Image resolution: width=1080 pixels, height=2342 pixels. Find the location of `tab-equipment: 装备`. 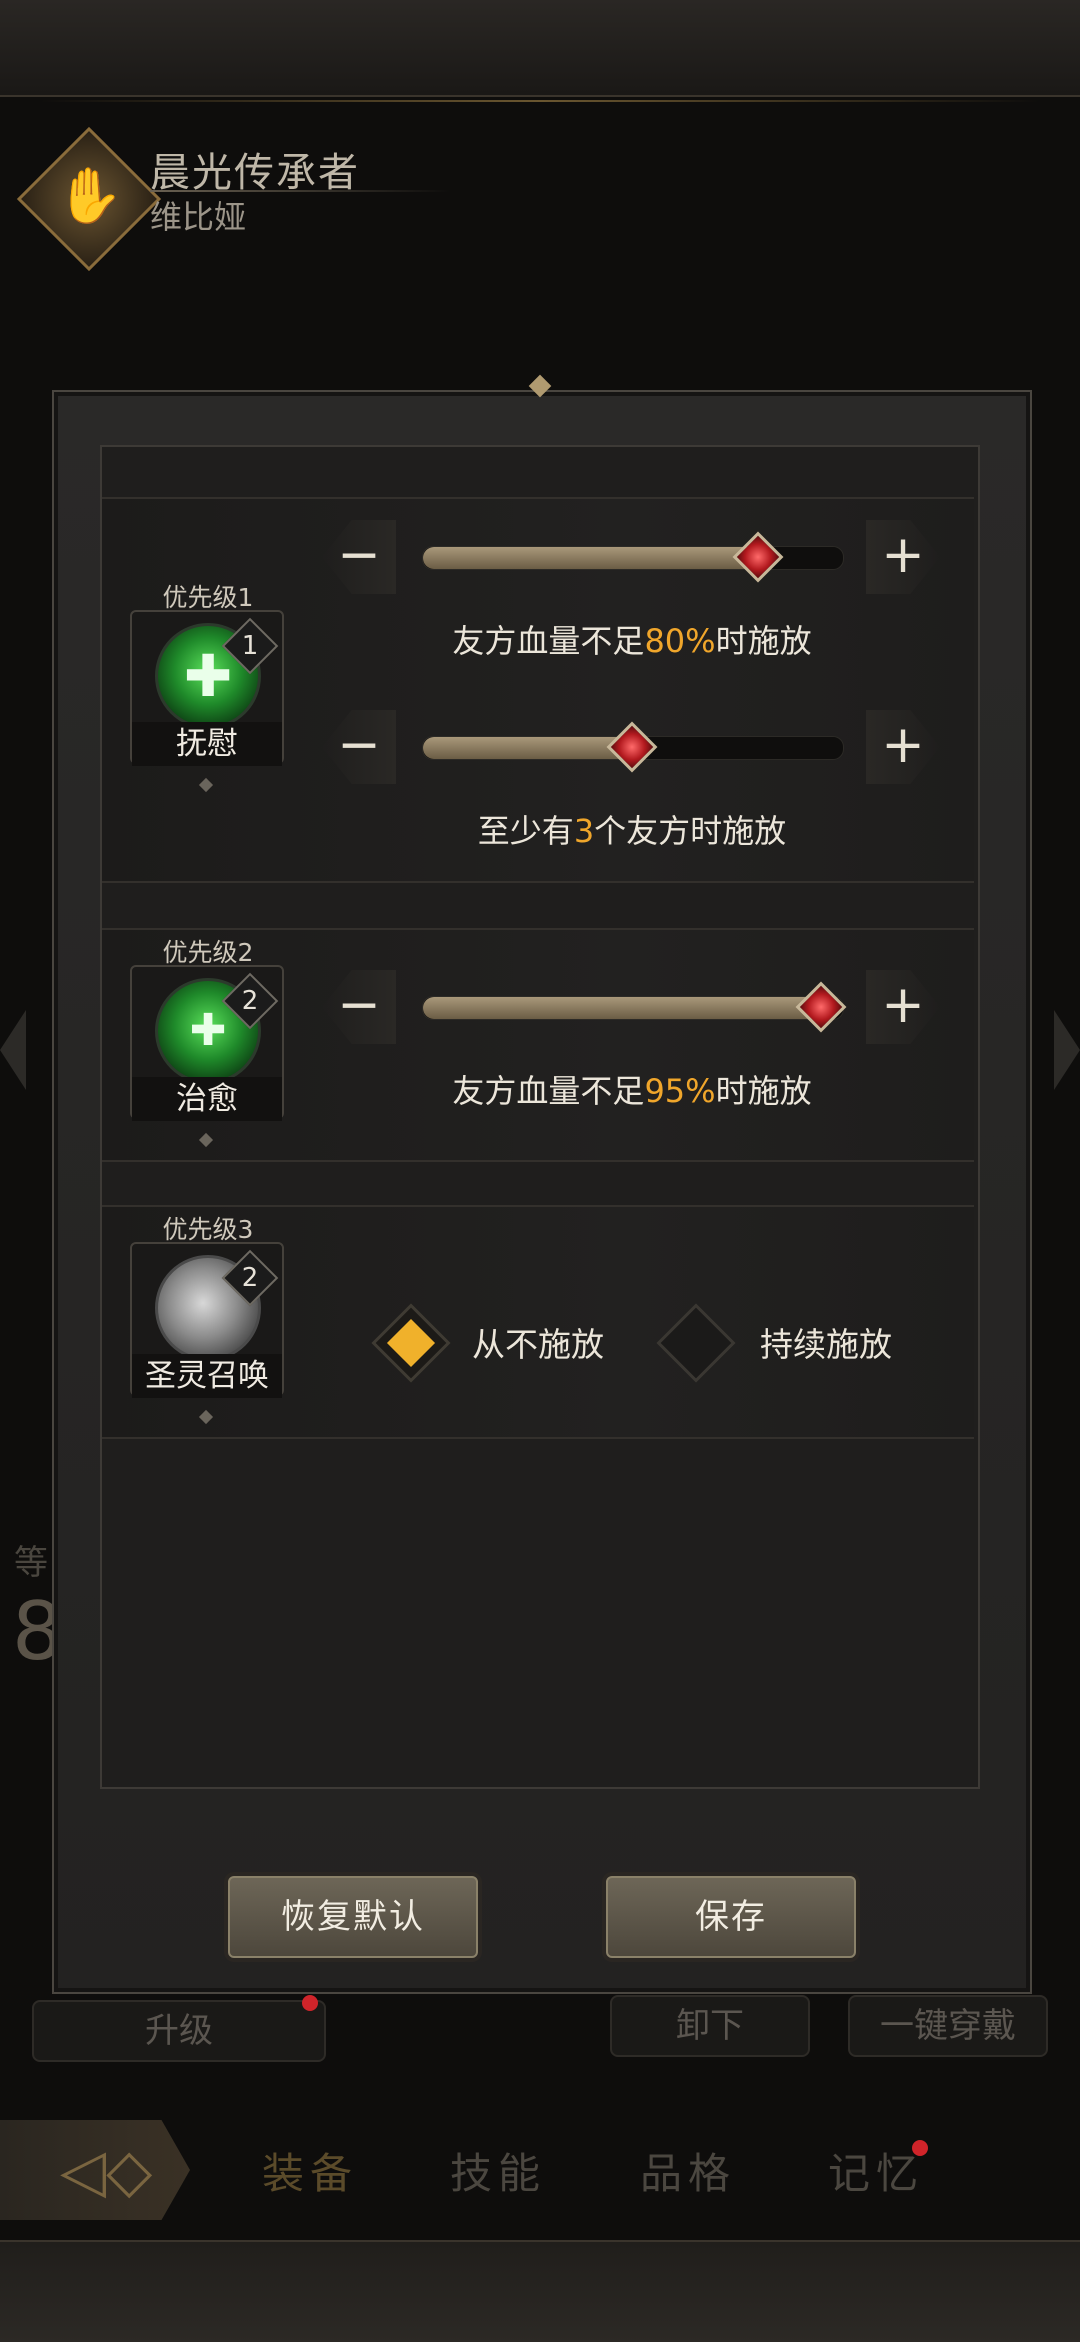

tab-equipment: 装备 is located at coordinates (310, 2170).